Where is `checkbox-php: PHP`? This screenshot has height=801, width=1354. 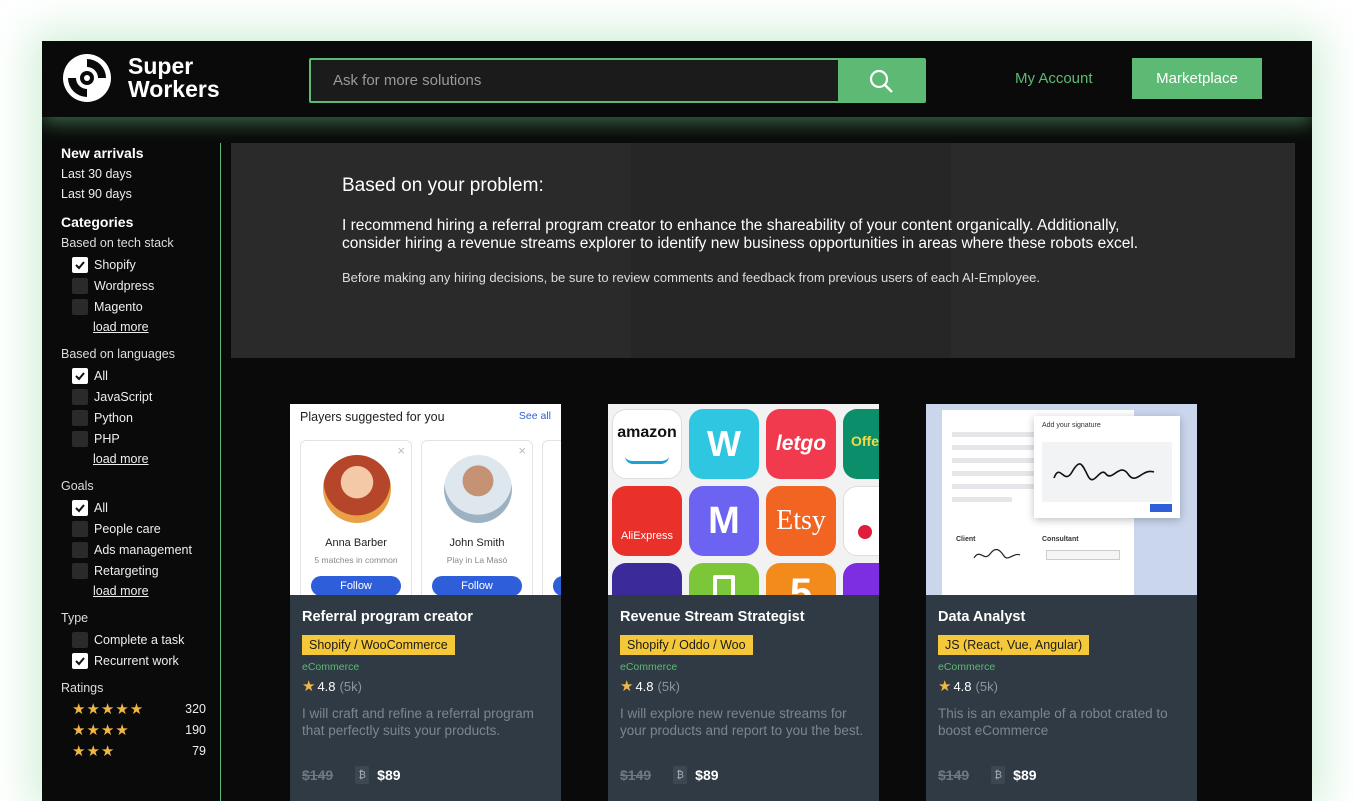 checkbox-php: PHP is located at coordinates (146, 438).